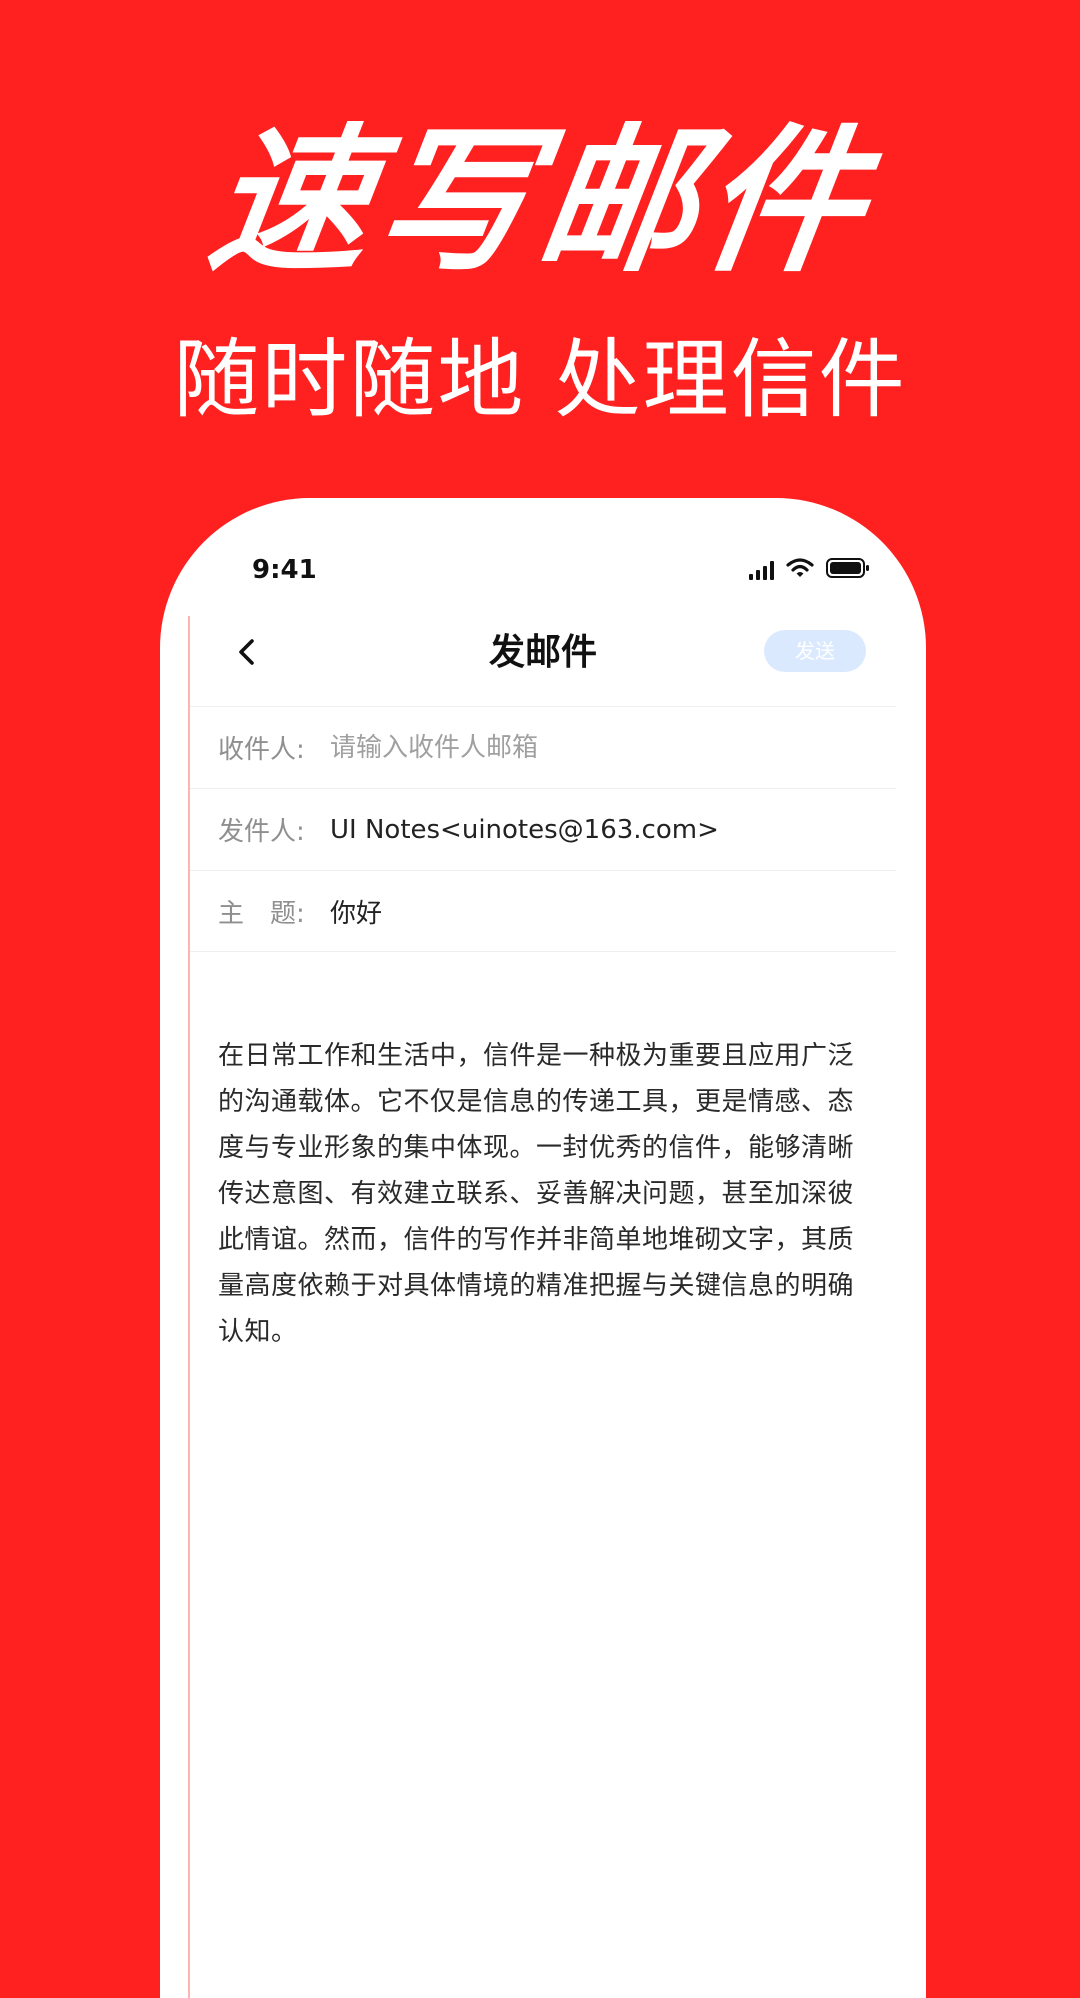 The height and width of the screenshot is (1998, 1080). What do you see at coordinates (284, 570) in the screenshot?
I see `status-time: 9:41` at bounding box center [284, 570].